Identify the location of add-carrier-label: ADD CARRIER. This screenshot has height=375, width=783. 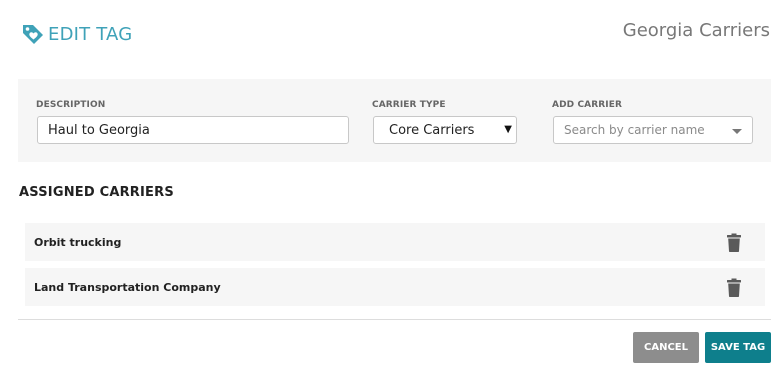
(587, 105).